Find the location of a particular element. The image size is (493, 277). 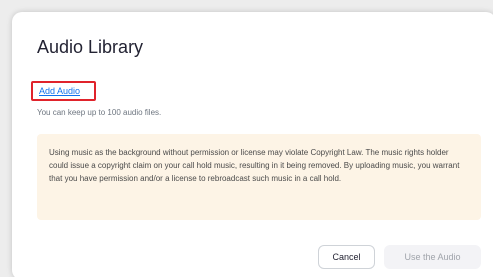

use-audio-button: Use the Audio is located at coordinates (432, 257).